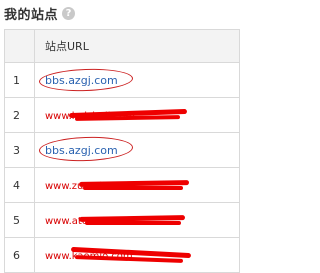 Image resolution: width=320 pixels, height=273 pixels. Describe the element at coordinates (31, 15) in the screenshot. I see `section-title: 我的站点` at that location.